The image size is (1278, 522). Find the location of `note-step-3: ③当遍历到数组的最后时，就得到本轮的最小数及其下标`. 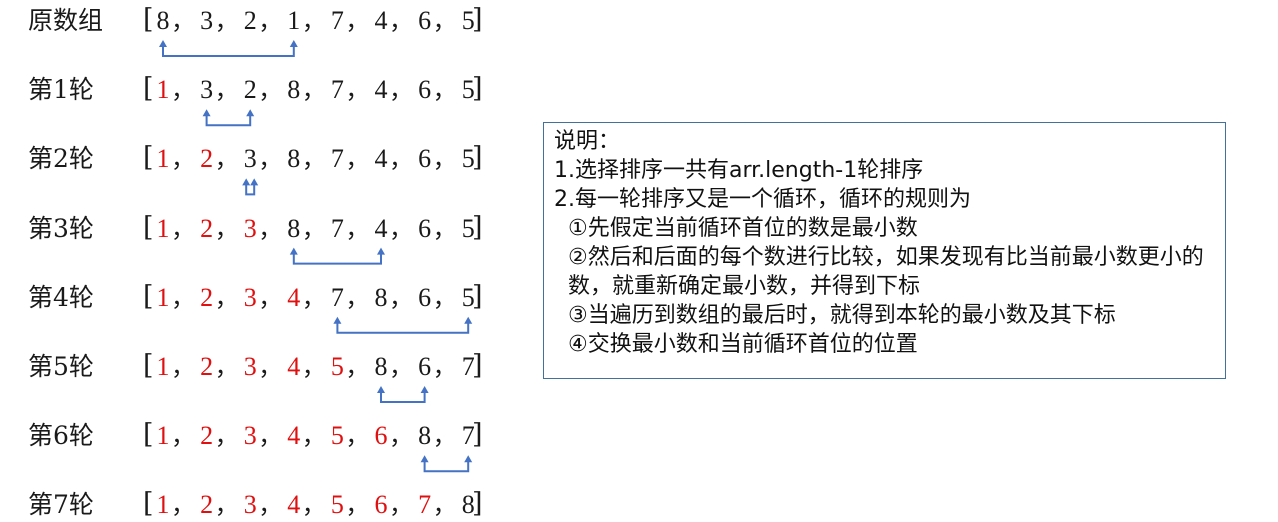

note-step-3: ③当遍历到数组的最后时，就得到本轮的最小数及其下标 is located at coordinates (842, 315).